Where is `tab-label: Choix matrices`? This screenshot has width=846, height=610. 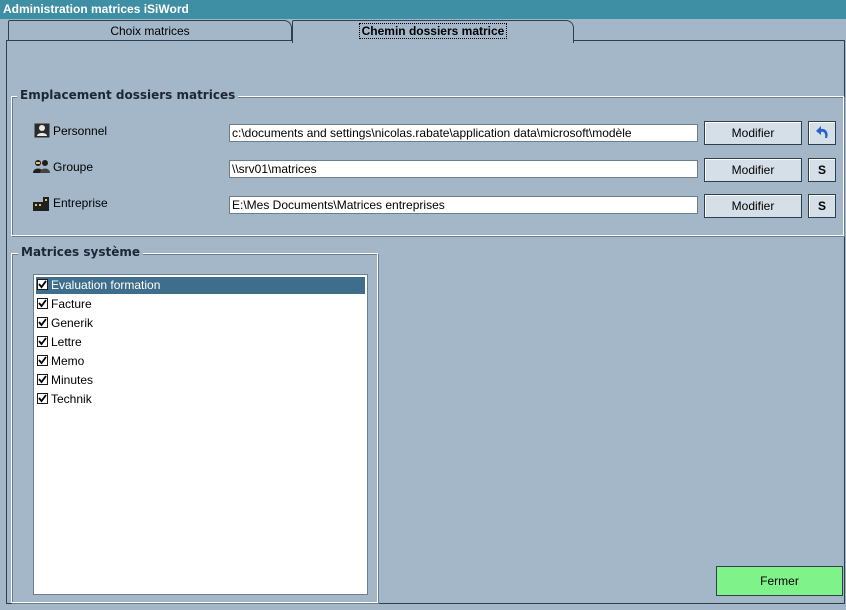
tab-label: Choix matrices is located at coordinates (150, 31).